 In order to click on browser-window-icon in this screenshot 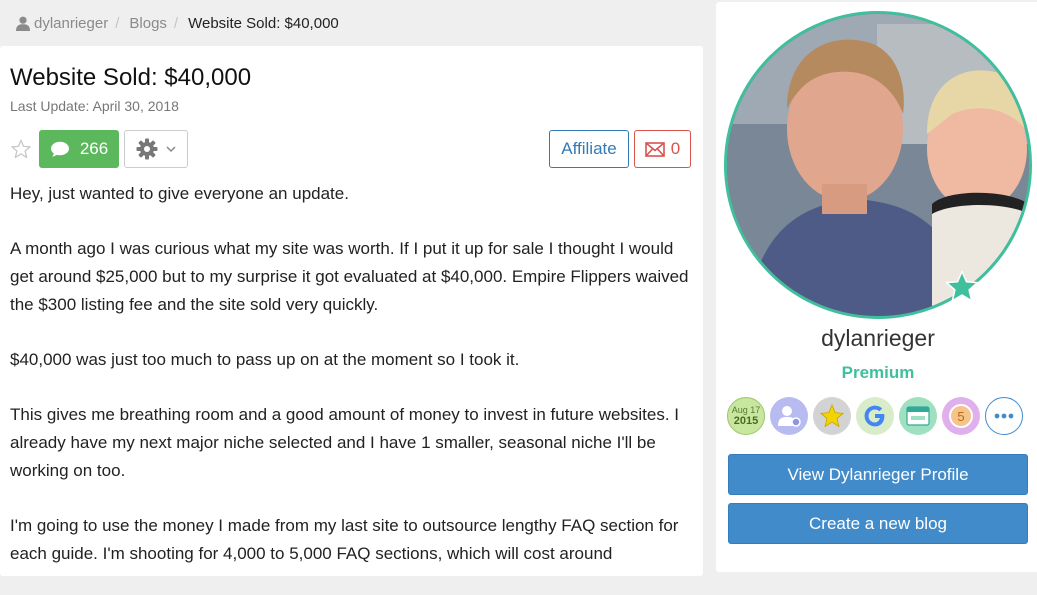, I will do `click(918, 416)`.